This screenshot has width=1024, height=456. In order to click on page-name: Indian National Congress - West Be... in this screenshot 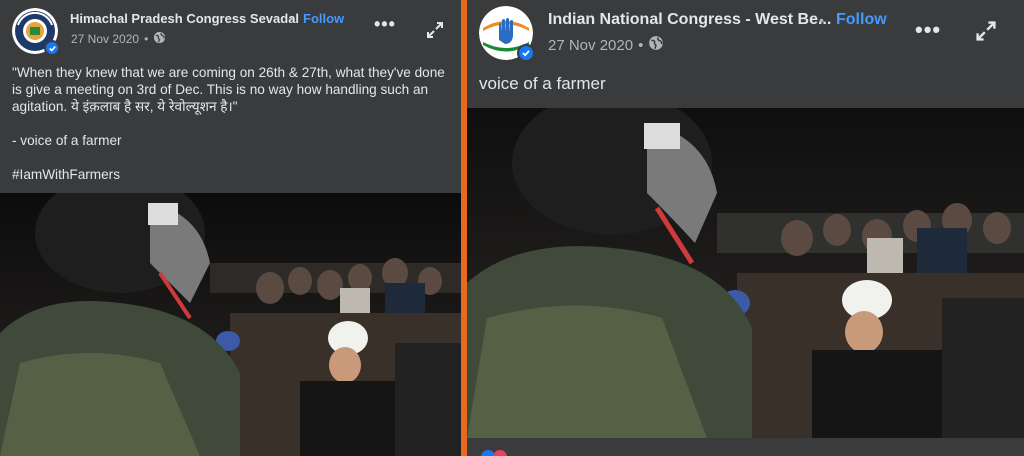, I will do `click(689, 20)`.